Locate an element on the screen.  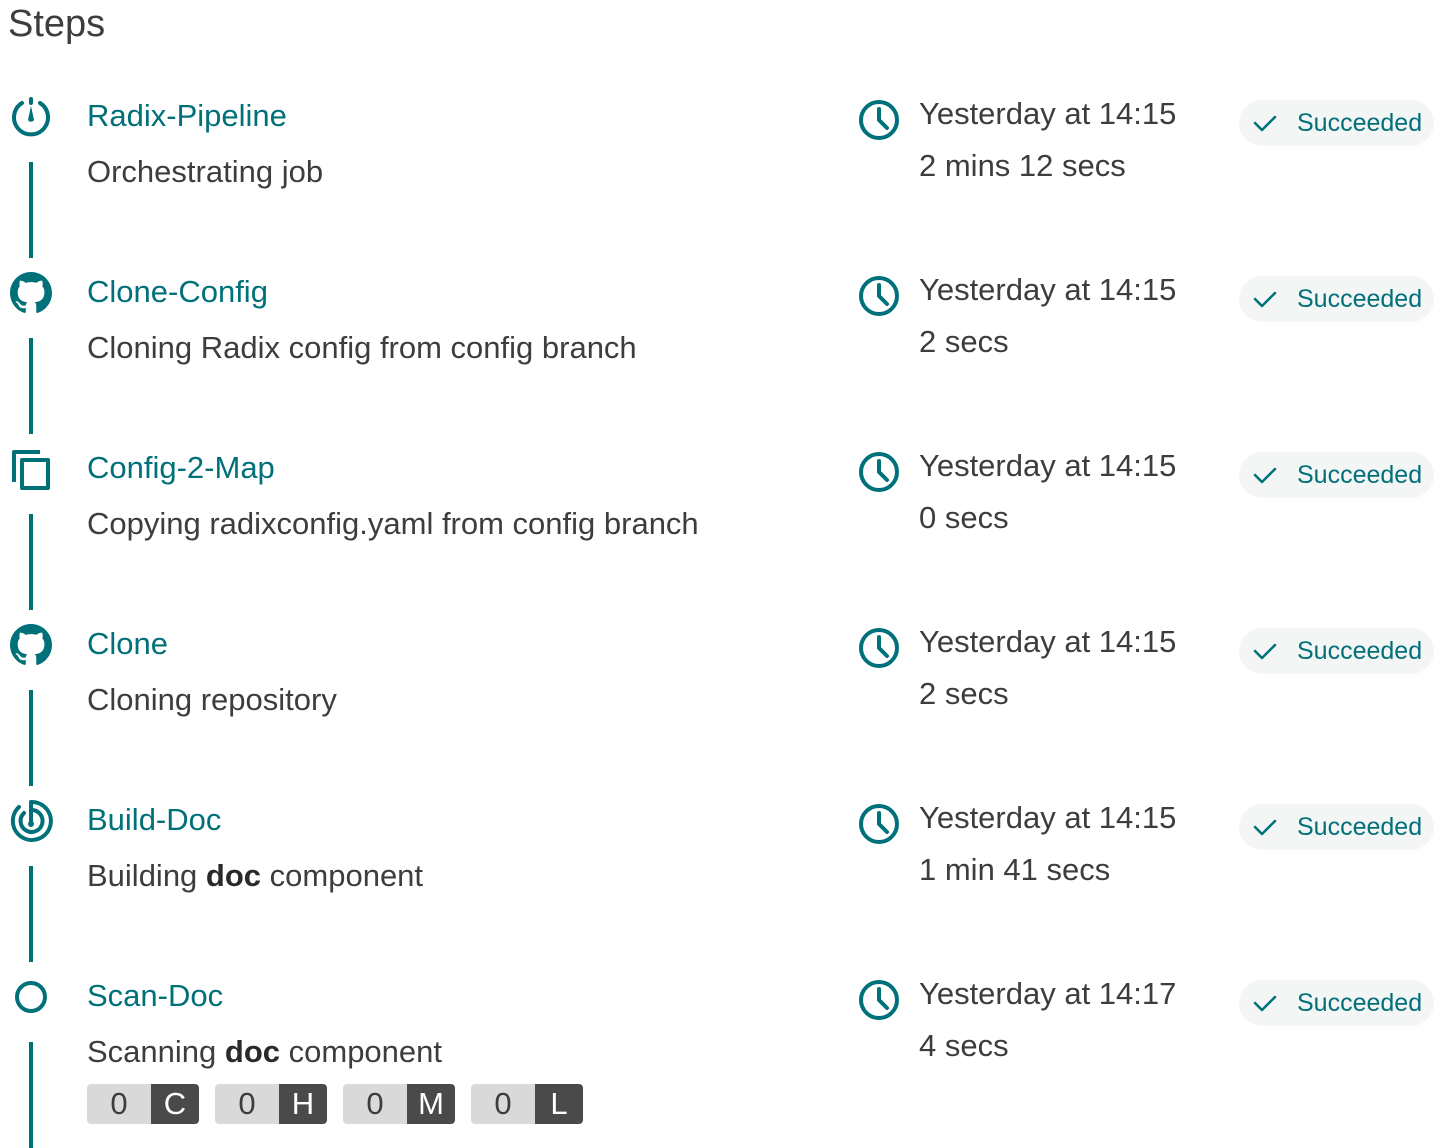
vulnerability-level: M is located at coordinates (431, 1104).